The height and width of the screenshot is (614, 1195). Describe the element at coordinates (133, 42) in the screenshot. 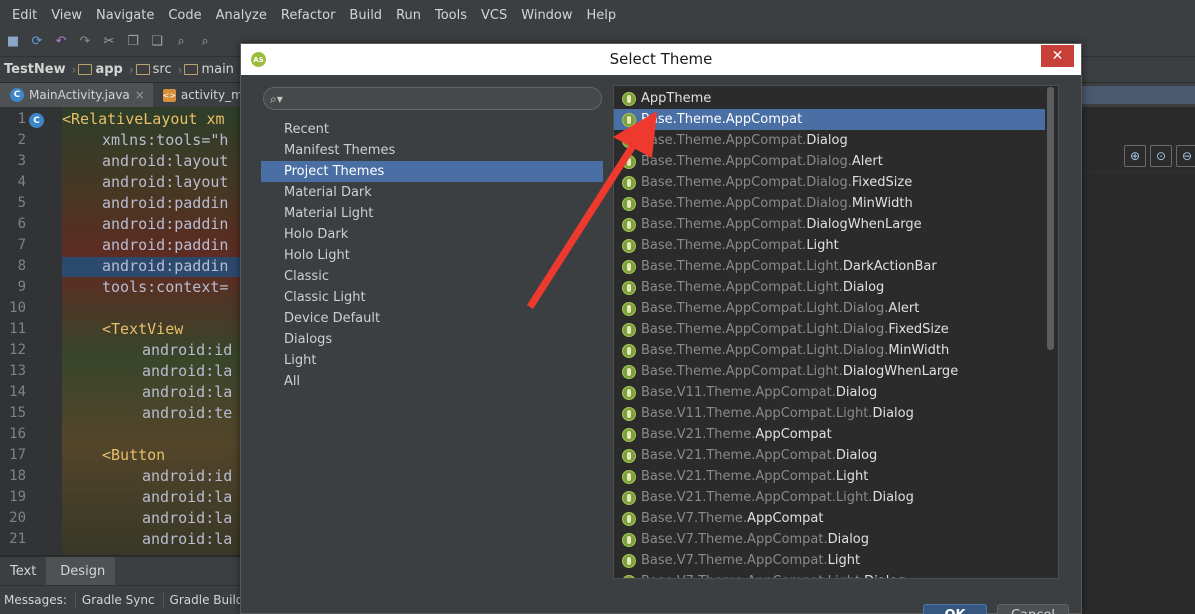

I see `copy-icon: ❐` at that location.